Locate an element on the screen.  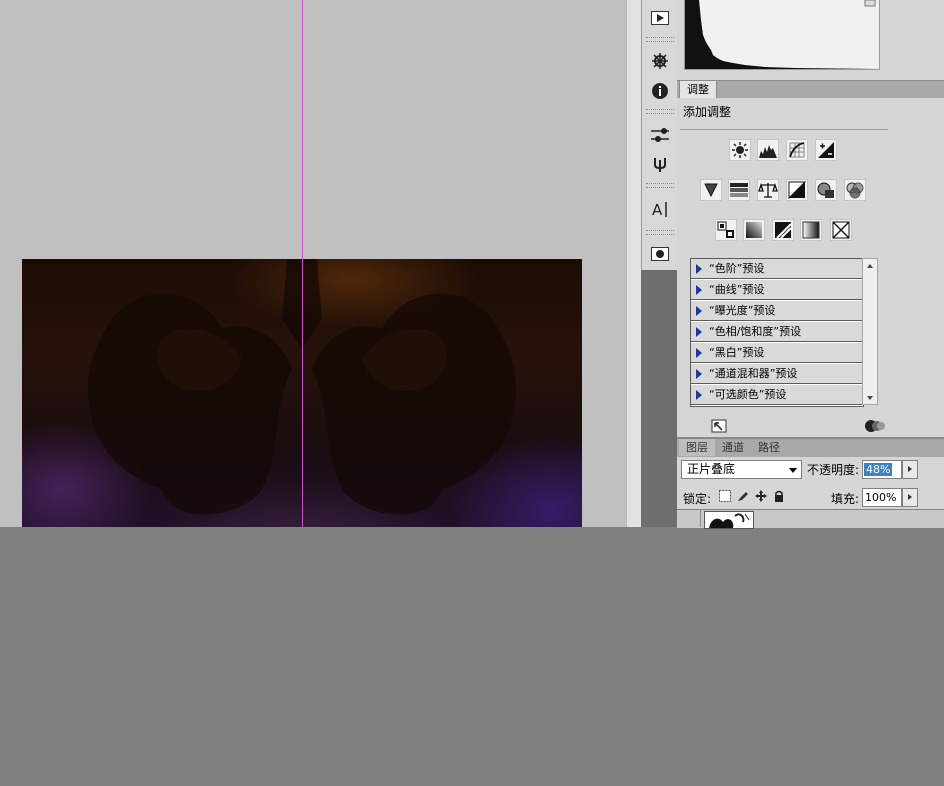
lock-position-icon is located at coordinates (761, 496).